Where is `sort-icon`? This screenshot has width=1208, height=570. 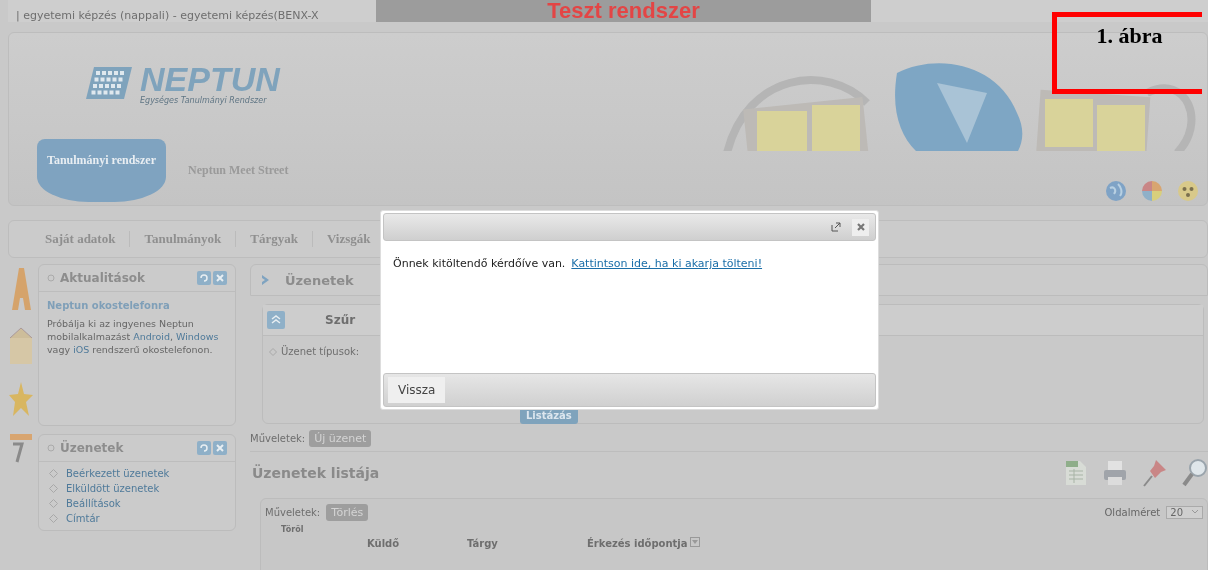 sort-icon is located at coordinates (694, 542).